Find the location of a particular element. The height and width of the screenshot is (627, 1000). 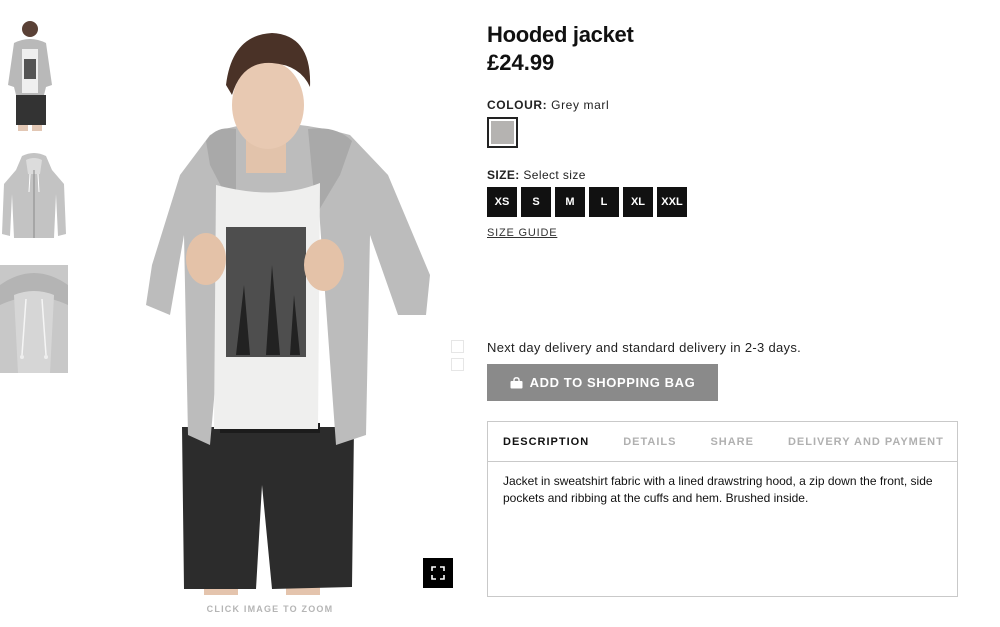

size-option-s: S is located at coordinates (536, 202).